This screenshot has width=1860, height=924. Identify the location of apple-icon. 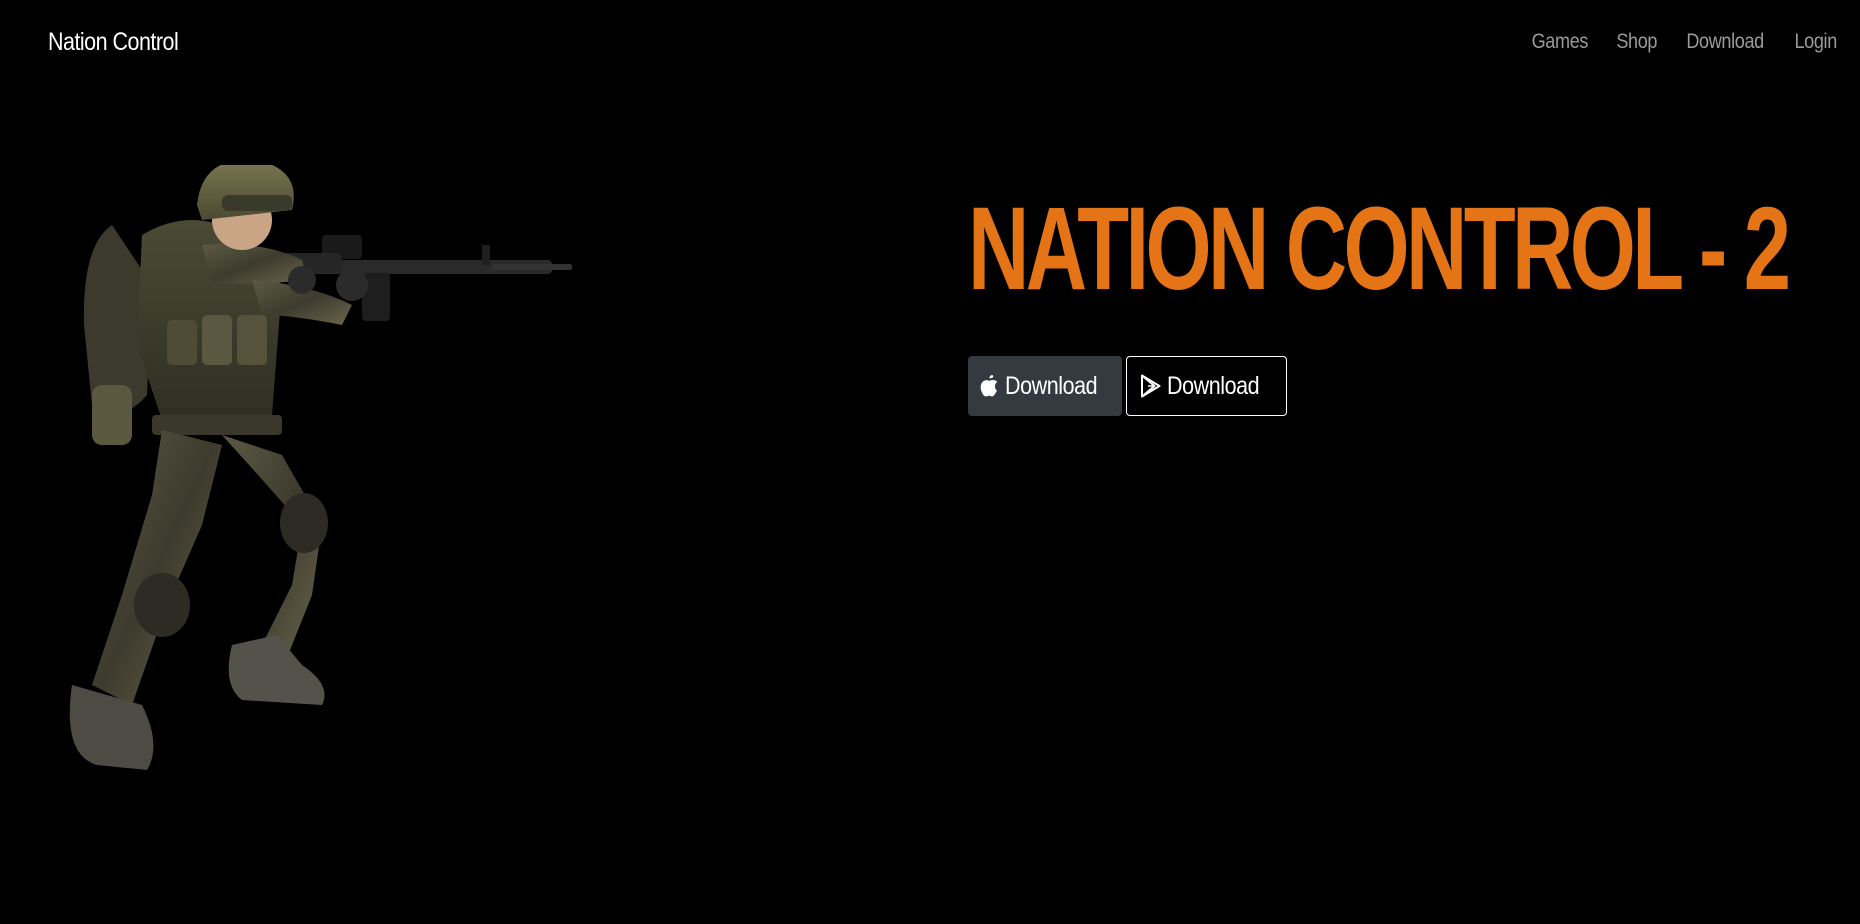
(989, 386).